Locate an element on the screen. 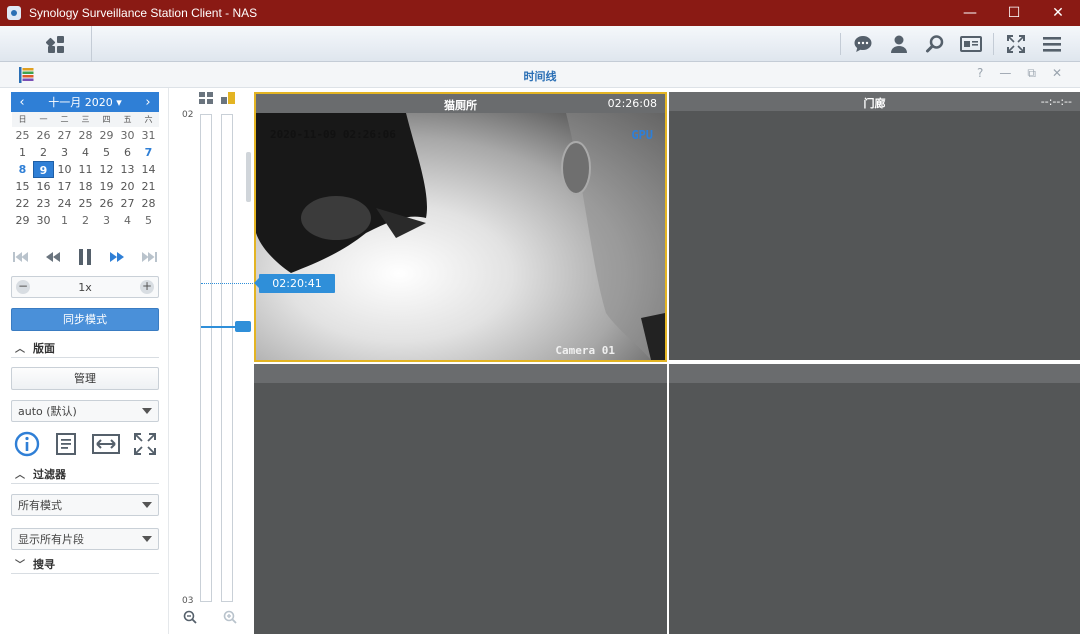  calendar-day: 22 is located at coordinates (22, 203).